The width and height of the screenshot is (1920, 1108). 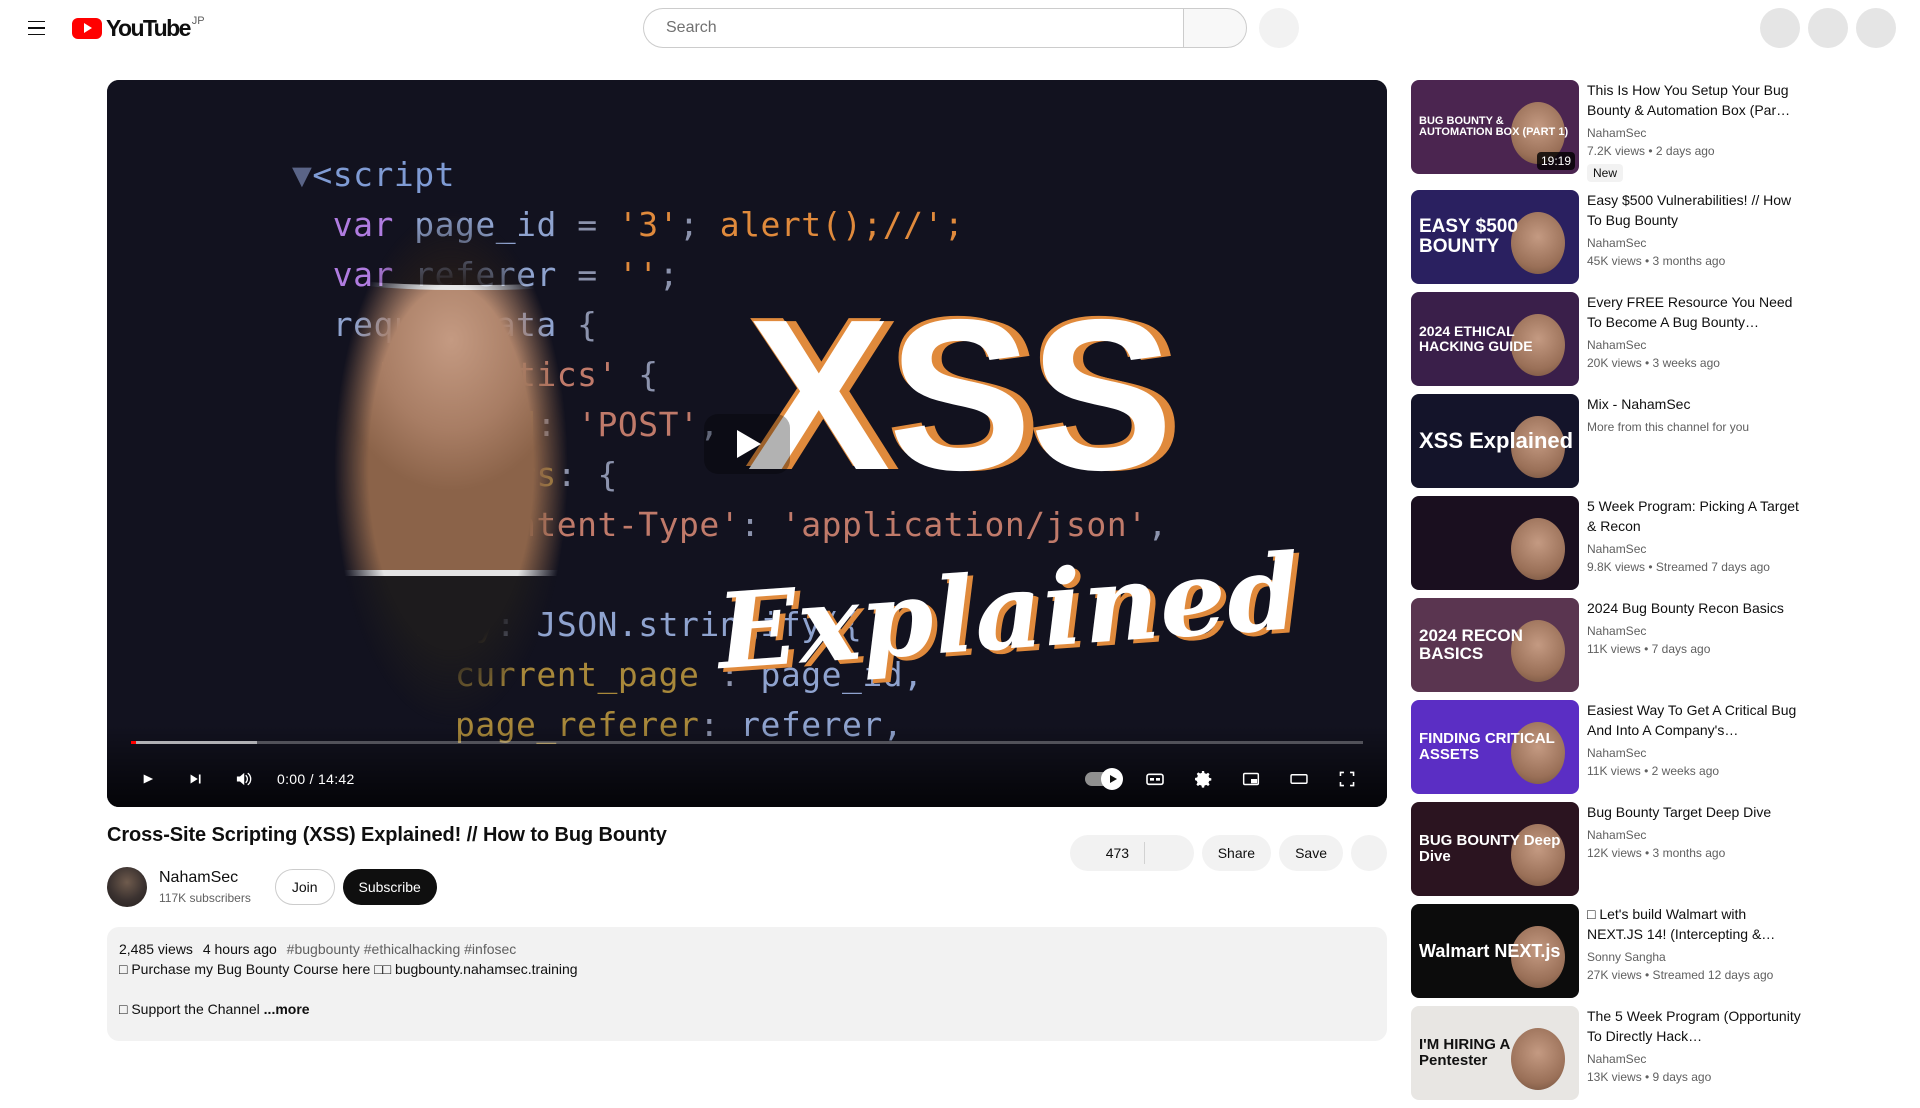 I want to click on notifications-button, so click(x=1828, y=28).